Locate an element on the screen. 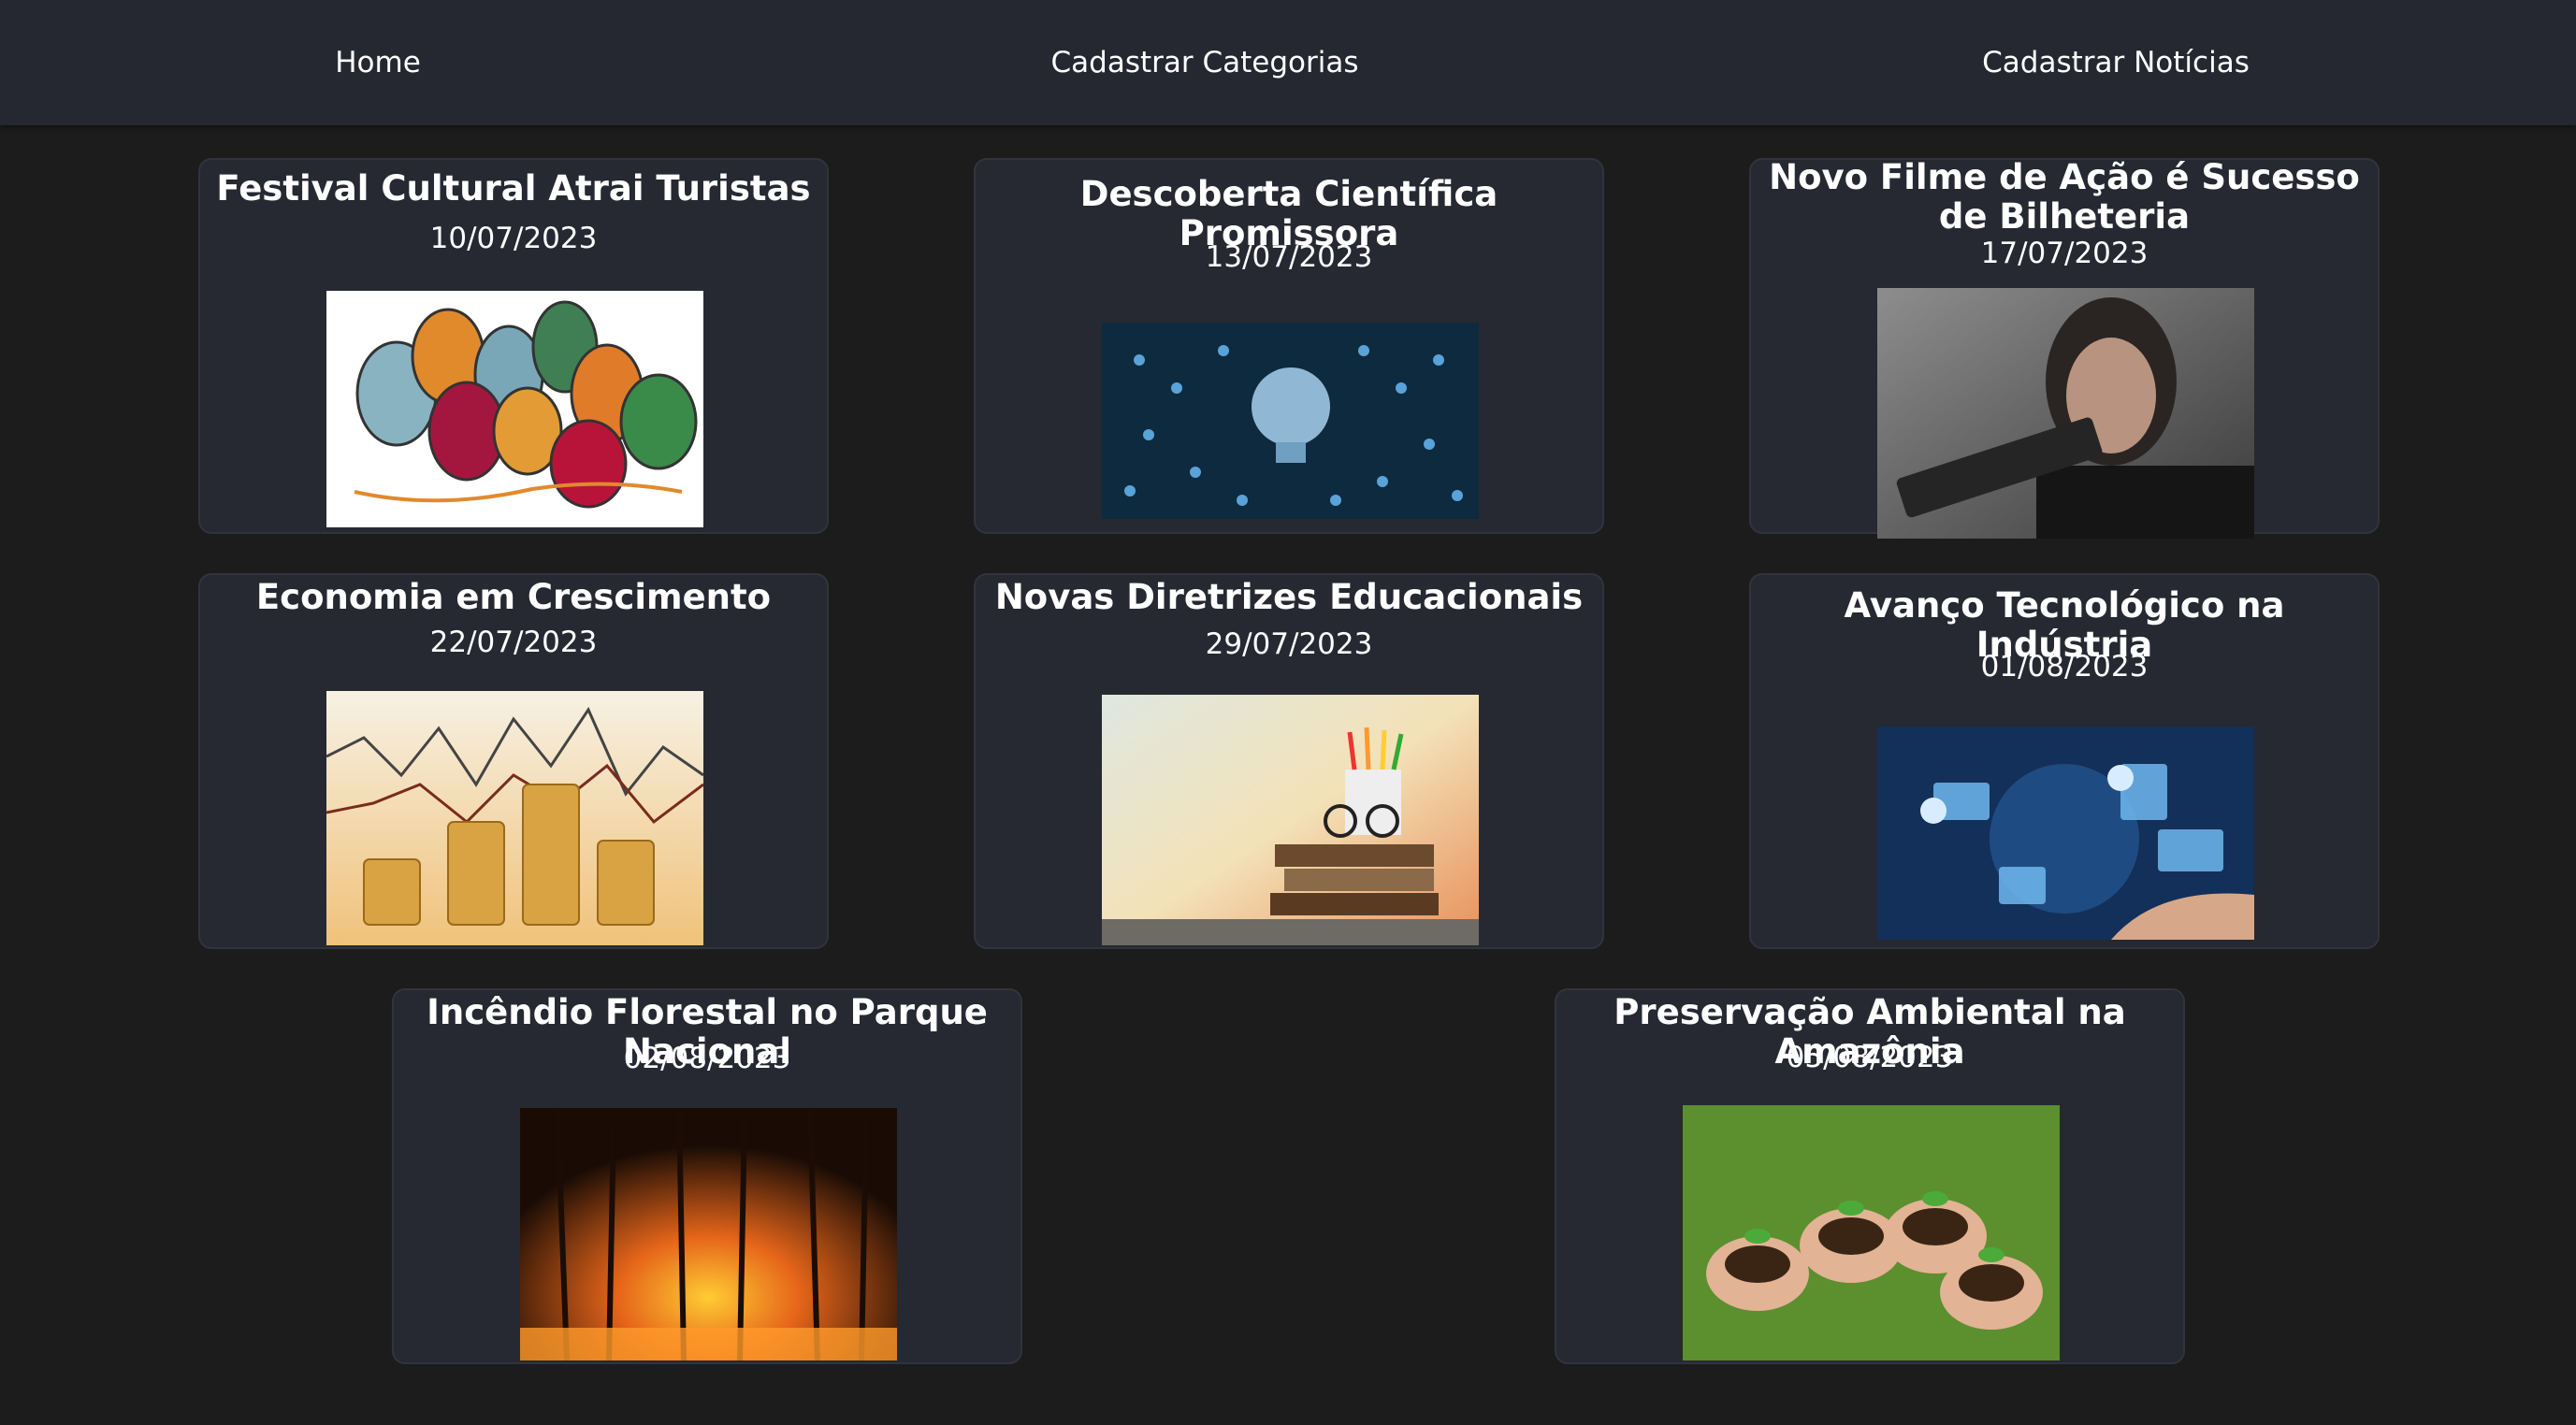 The height and width of the screenshot is (1425, 2576). news-title: Novas Diretrizes Educacionais is located at coordinates (1289, 597).